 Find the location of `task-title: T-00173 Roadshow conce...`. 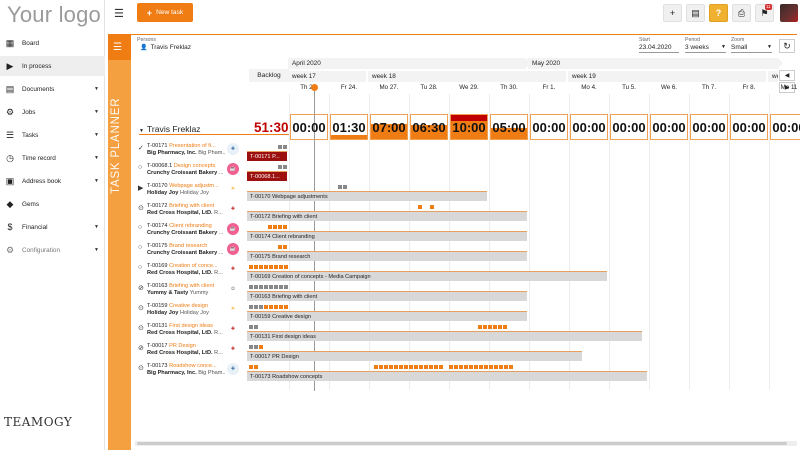

task-title: T-00173 Roadshow conce... is located at coordinates (186, 366).